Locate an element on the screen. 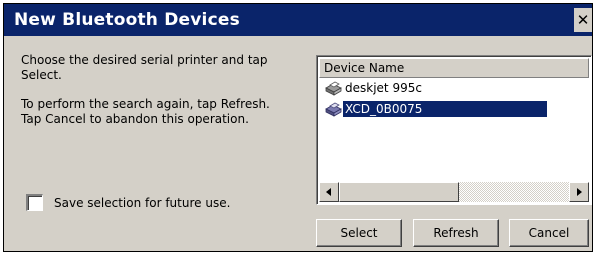 Image resolution: width=595 pixels, height=254 pixels. dialog-title: New Bluetooth Devices is located at coordinates (127, 20).